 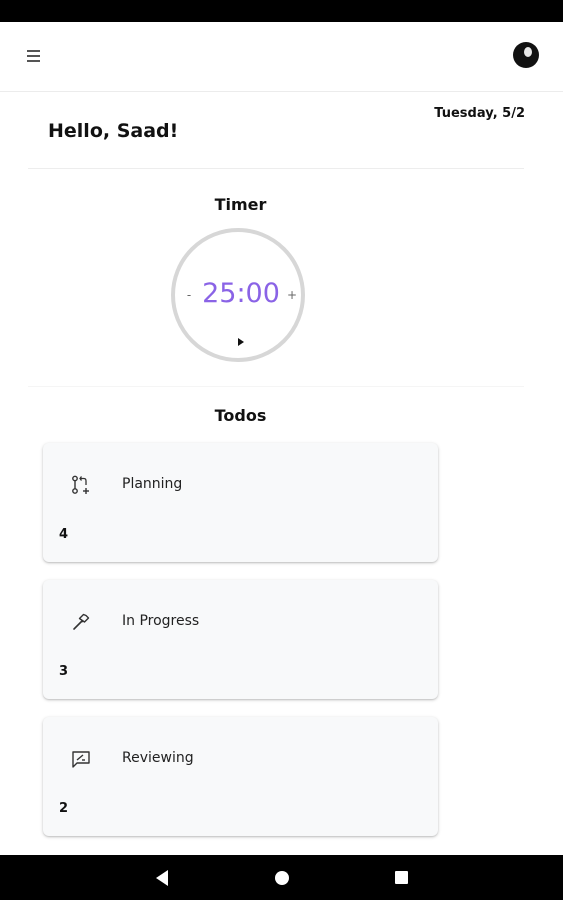 I want to click on todo-card-count: 2, so click(x=64, y=808).